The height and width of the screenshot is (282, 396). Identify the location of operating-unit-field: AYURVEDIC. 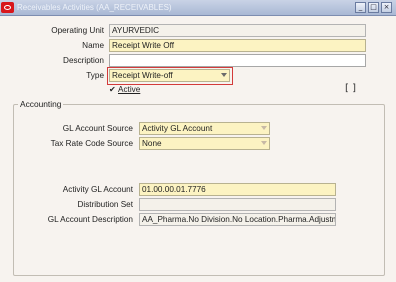
(237, 30).